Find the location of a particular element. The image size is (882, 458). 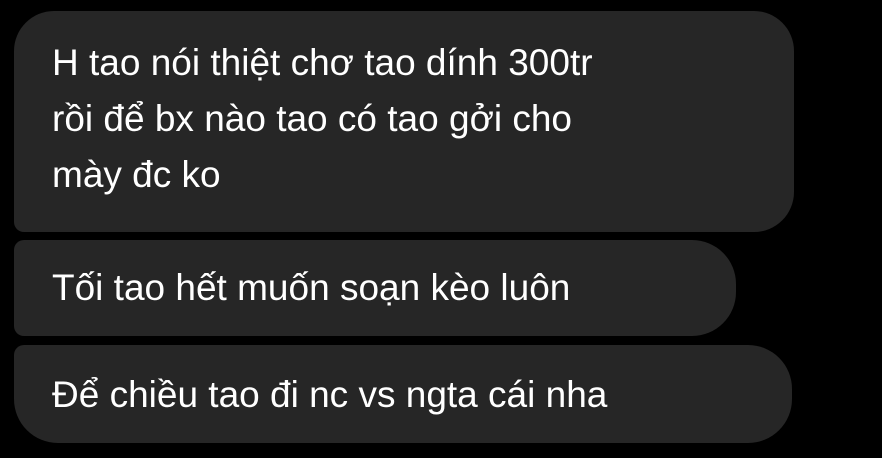

message-text: Tối tao hết muốn soạn kèo luôn is located at coordinates (311, 287).